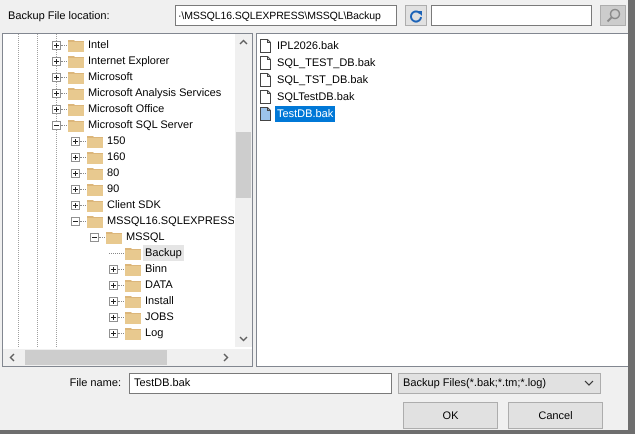 Image resolution: width=635 pixels, height=434 pixels. Describe the element at coordinates (126, 109) in the screenshot. I see `folder-item: Microsoft Office` at that location.